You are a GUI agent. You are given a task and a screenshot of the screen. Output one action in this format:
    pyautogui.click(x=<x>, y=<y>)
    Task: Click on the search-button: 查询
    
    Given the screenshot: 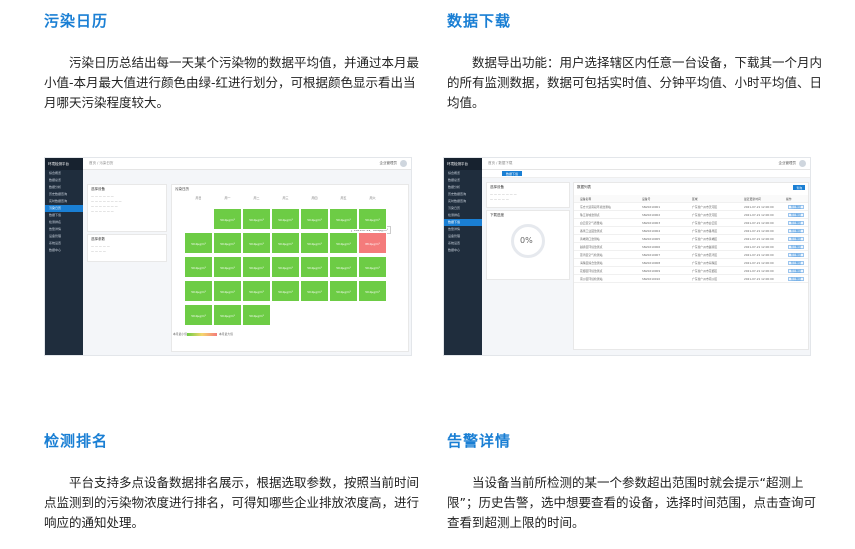 What is the action you would take?
    pyautogui.click(x=799, y=187)
    